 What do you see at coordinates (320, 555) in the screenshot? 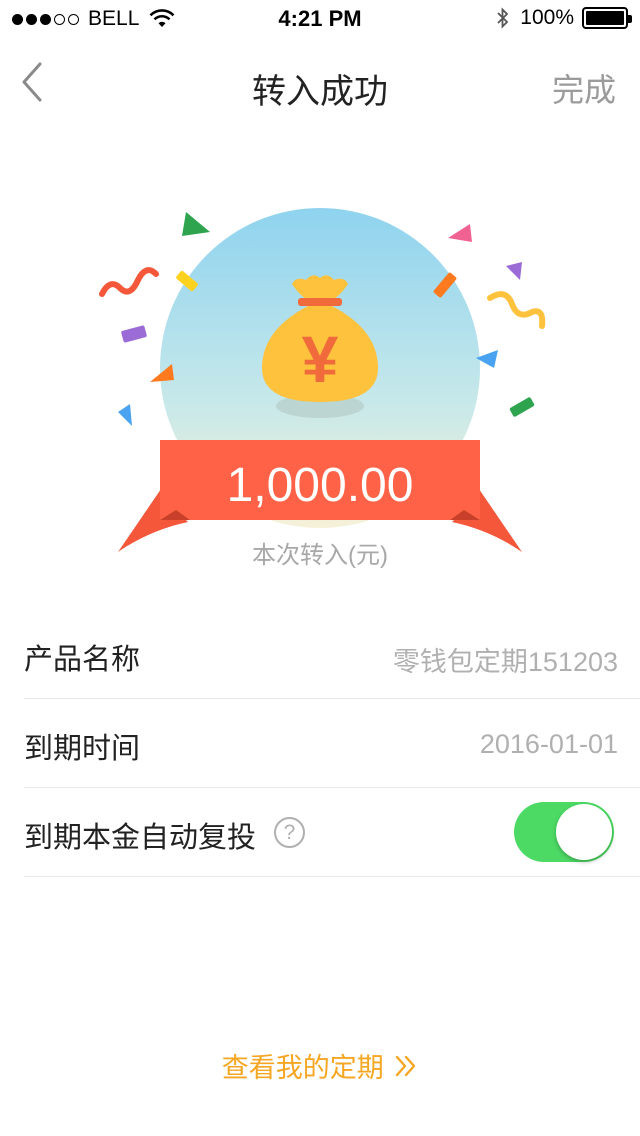
I see `transfer-amount-label: 本次转入(元)` at bounding box center [320, 555].